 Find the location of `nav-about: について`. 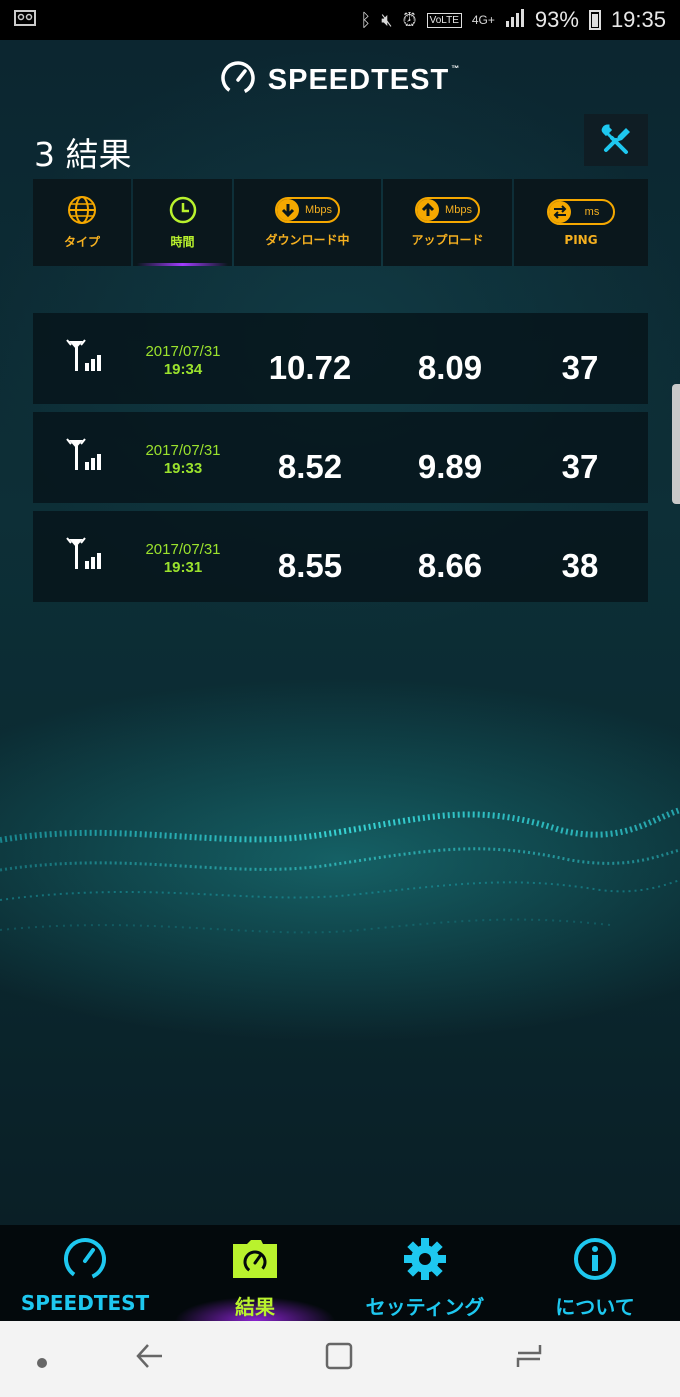

nav-about: について is located at coordinates (595, 1273).